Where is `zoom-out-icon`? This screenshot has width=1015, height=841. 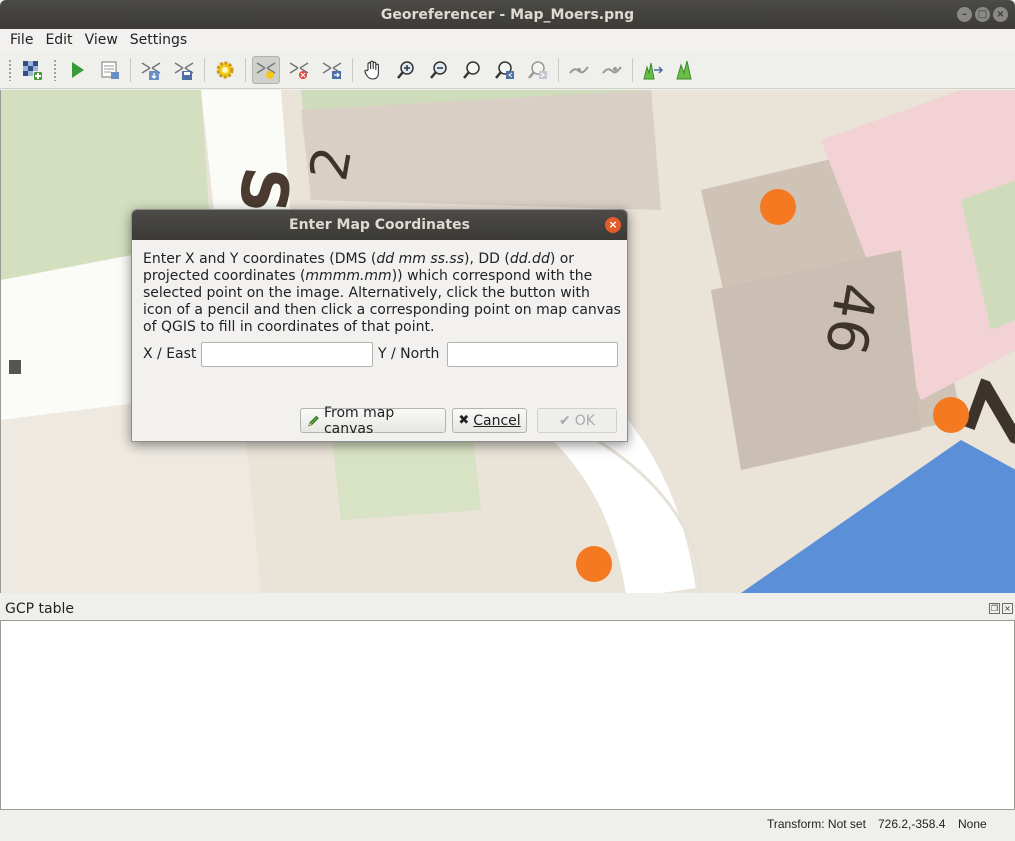
zoom-out-icon is located at coordinates (438, 69).